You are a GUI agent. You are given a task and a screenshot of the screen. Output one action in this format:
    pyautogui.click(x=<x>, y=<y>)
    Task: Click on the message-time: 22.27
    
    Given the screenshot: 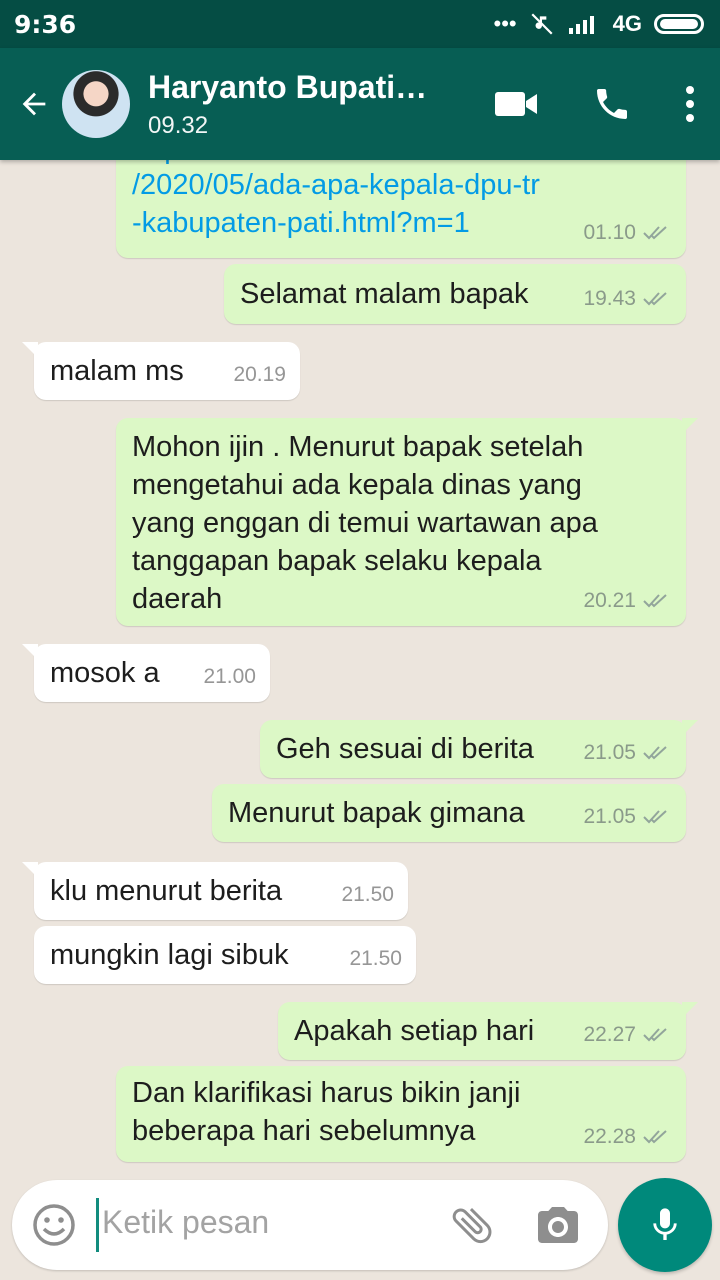 What is the action you would take?
    pyautogui.click(x=609, y=1034)
    